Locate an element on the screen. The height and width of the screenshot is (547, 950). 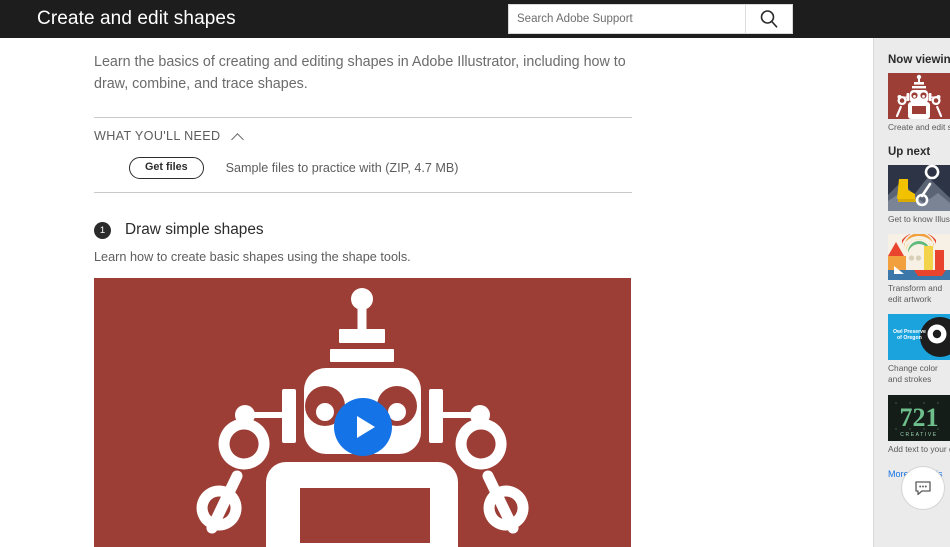
app-header: Create and edit shapes is located at coordinates (475, 19).